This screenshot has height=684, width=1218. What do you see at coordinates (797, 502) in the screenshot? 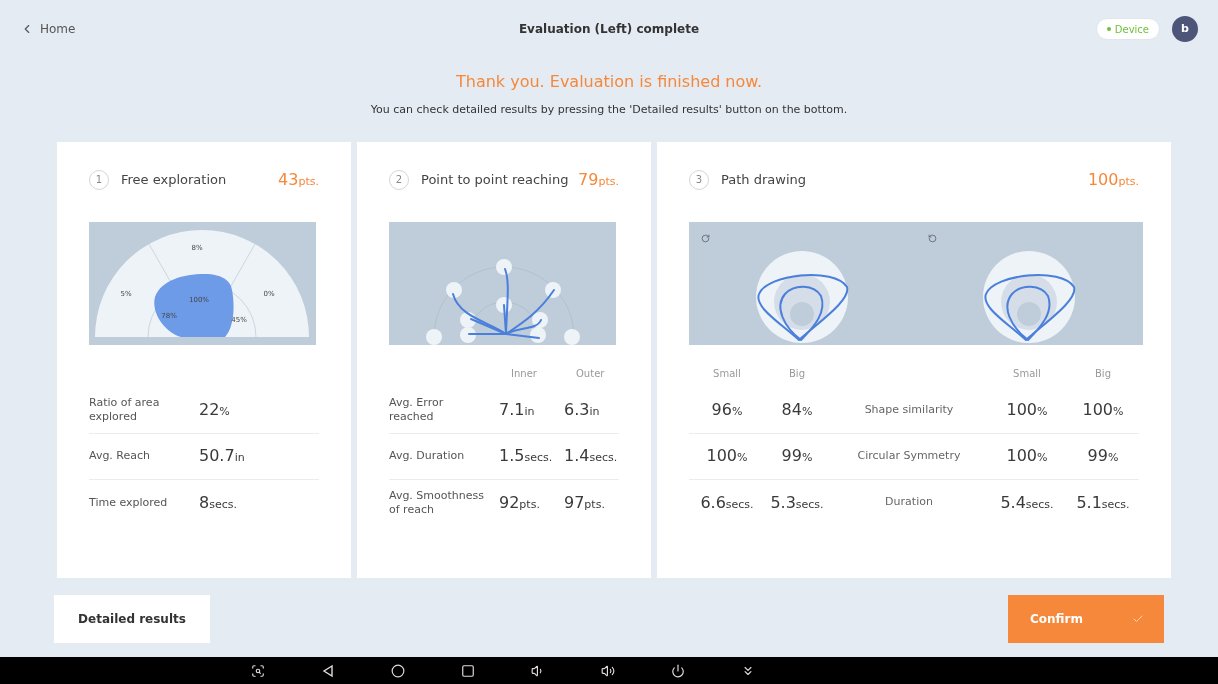
I see `stat-value: 5.3secs.` at bounding box center [797, 502].